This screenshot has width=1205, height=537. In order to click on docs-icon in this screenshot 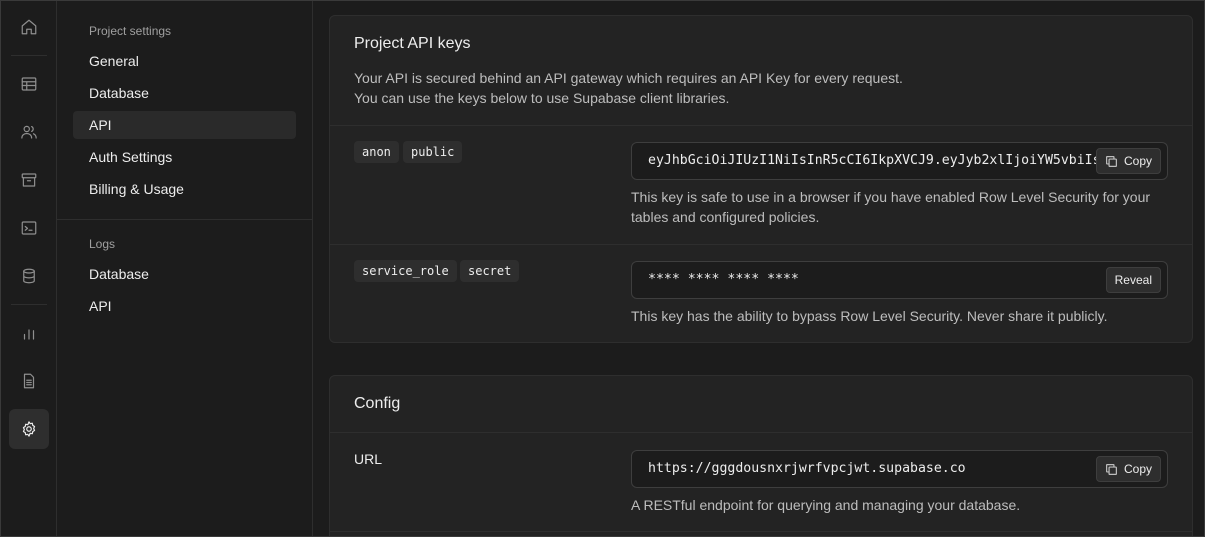, I will do `click(29, 381)`.